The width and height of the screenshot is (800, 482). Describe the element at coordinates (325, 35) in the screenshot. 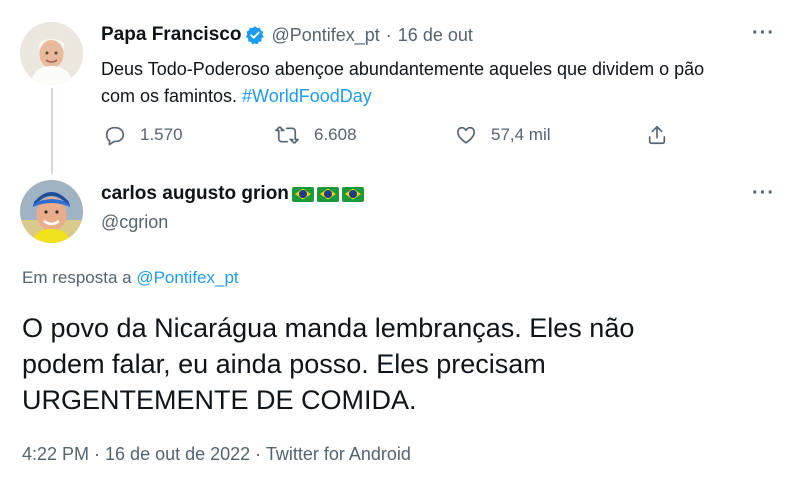

I see `tweet1-handle: @Pontifex_pt` at that location.